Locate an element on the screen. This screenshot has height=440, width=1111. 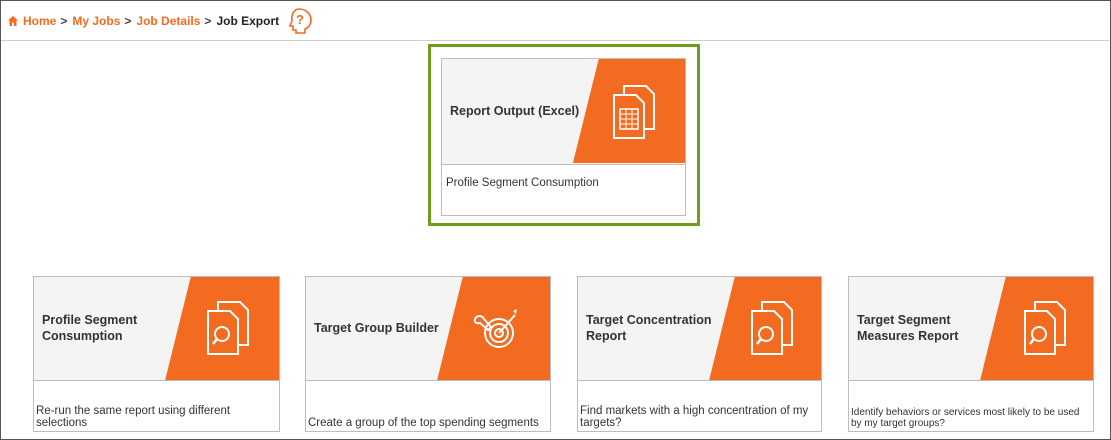
breadcrumb-home: Home is located at coordinates (39, 21).